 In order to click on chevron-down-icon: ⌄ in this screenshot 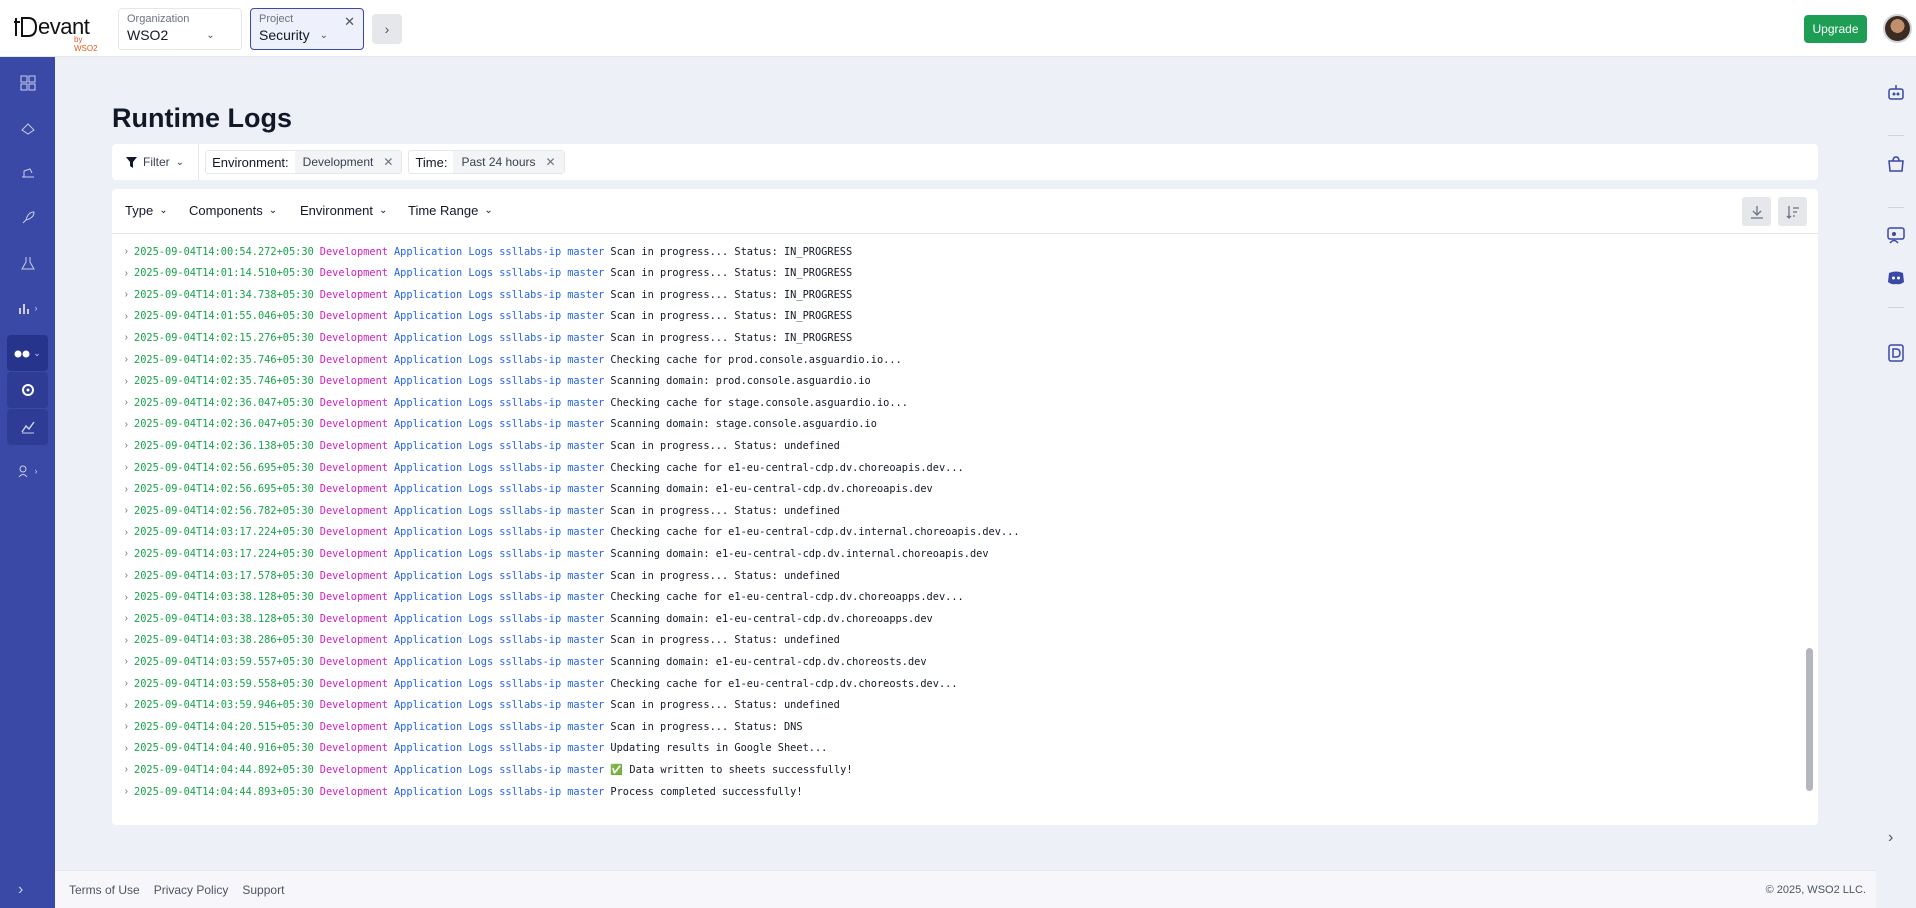, I will do `click(323, 35)`.